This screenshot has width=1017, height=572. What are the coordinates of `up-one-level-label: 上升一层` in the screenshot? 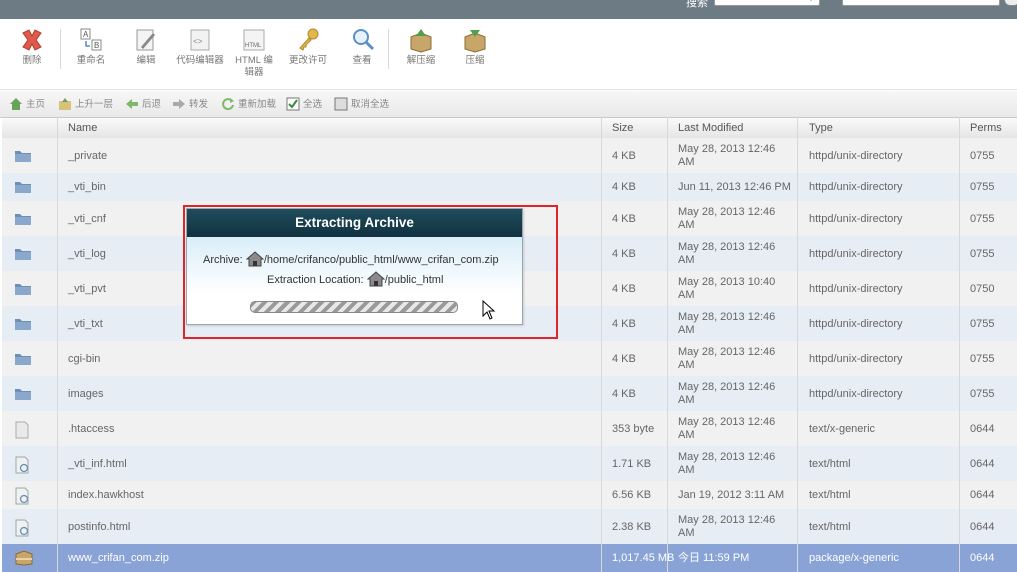 It's located at (94, 104).